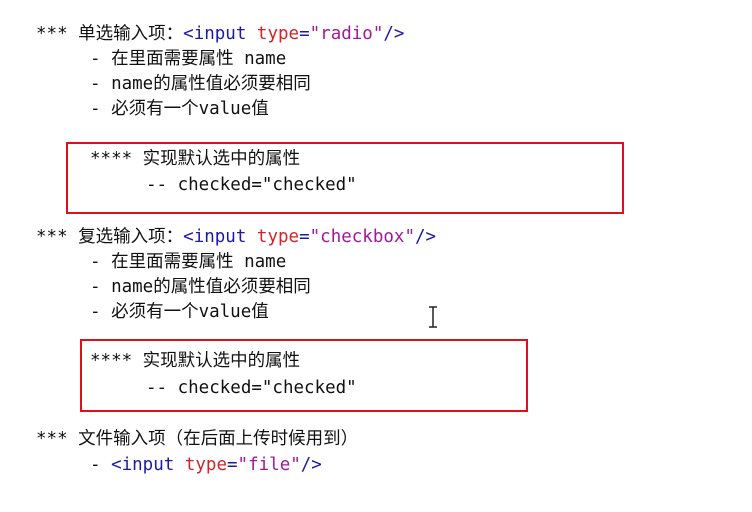 Image resolution: width=752 pixels, height=512 pixels. I want to click on checkbox-bullet-2: - name的属性值必须要相同, so click(200, 287).